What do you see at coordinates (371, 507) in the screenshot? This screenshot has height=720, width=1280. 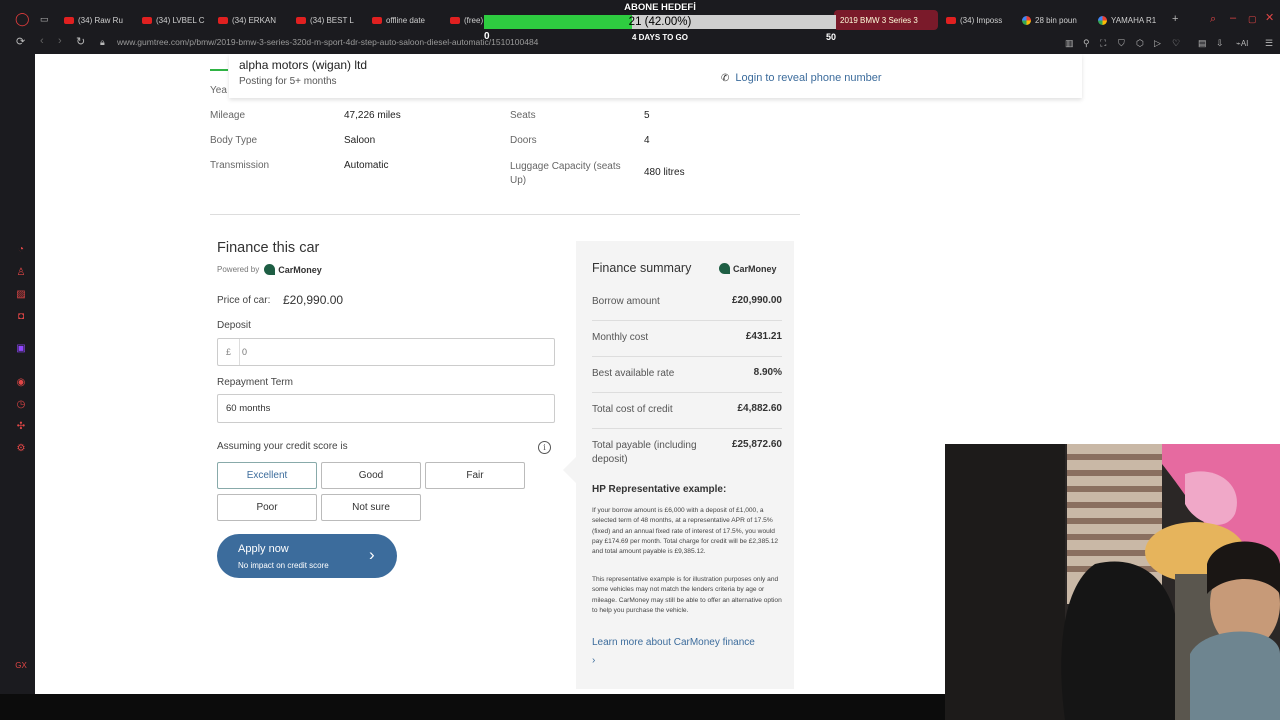 I see `credit-not-sure-button: Not sure` at bounding box center [371, 507].